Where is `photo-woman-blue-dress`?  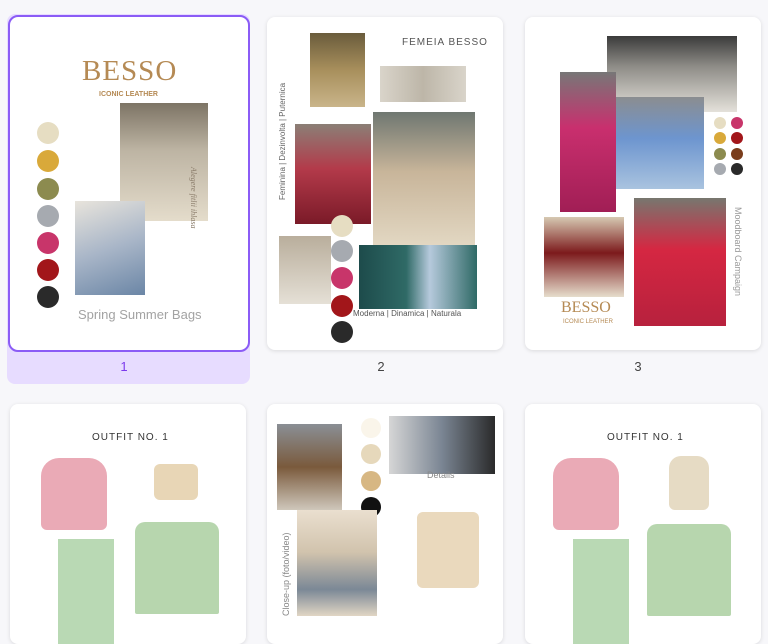 photo-woman-blue-dress is located at coordinates (110, 248).